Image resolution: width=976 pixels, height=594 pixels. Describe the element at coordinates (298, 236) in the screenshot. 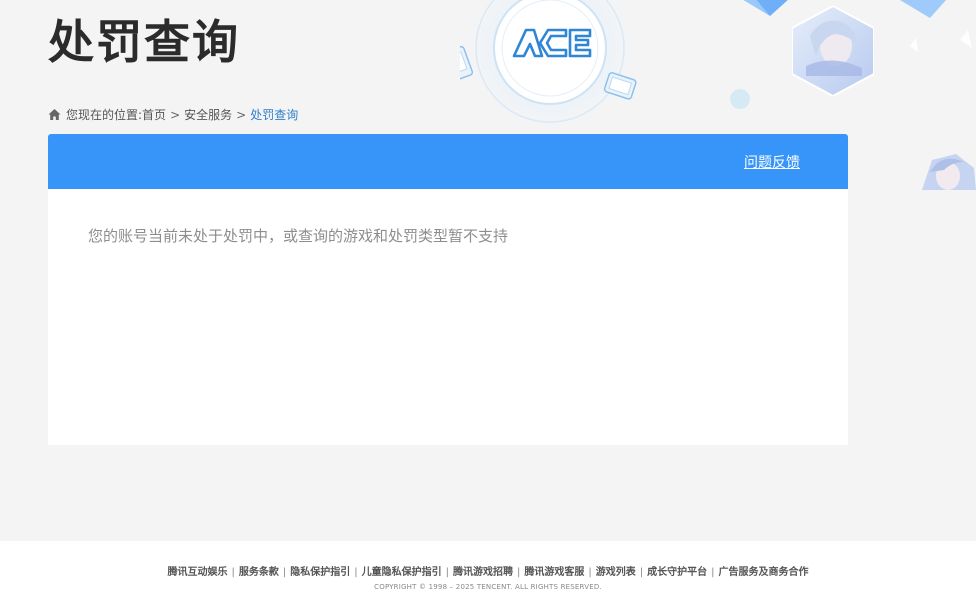

I see `result-message: 您的账号当前未处于处罚中，或查询的游戏和处罚类型暂不支持` at that location.